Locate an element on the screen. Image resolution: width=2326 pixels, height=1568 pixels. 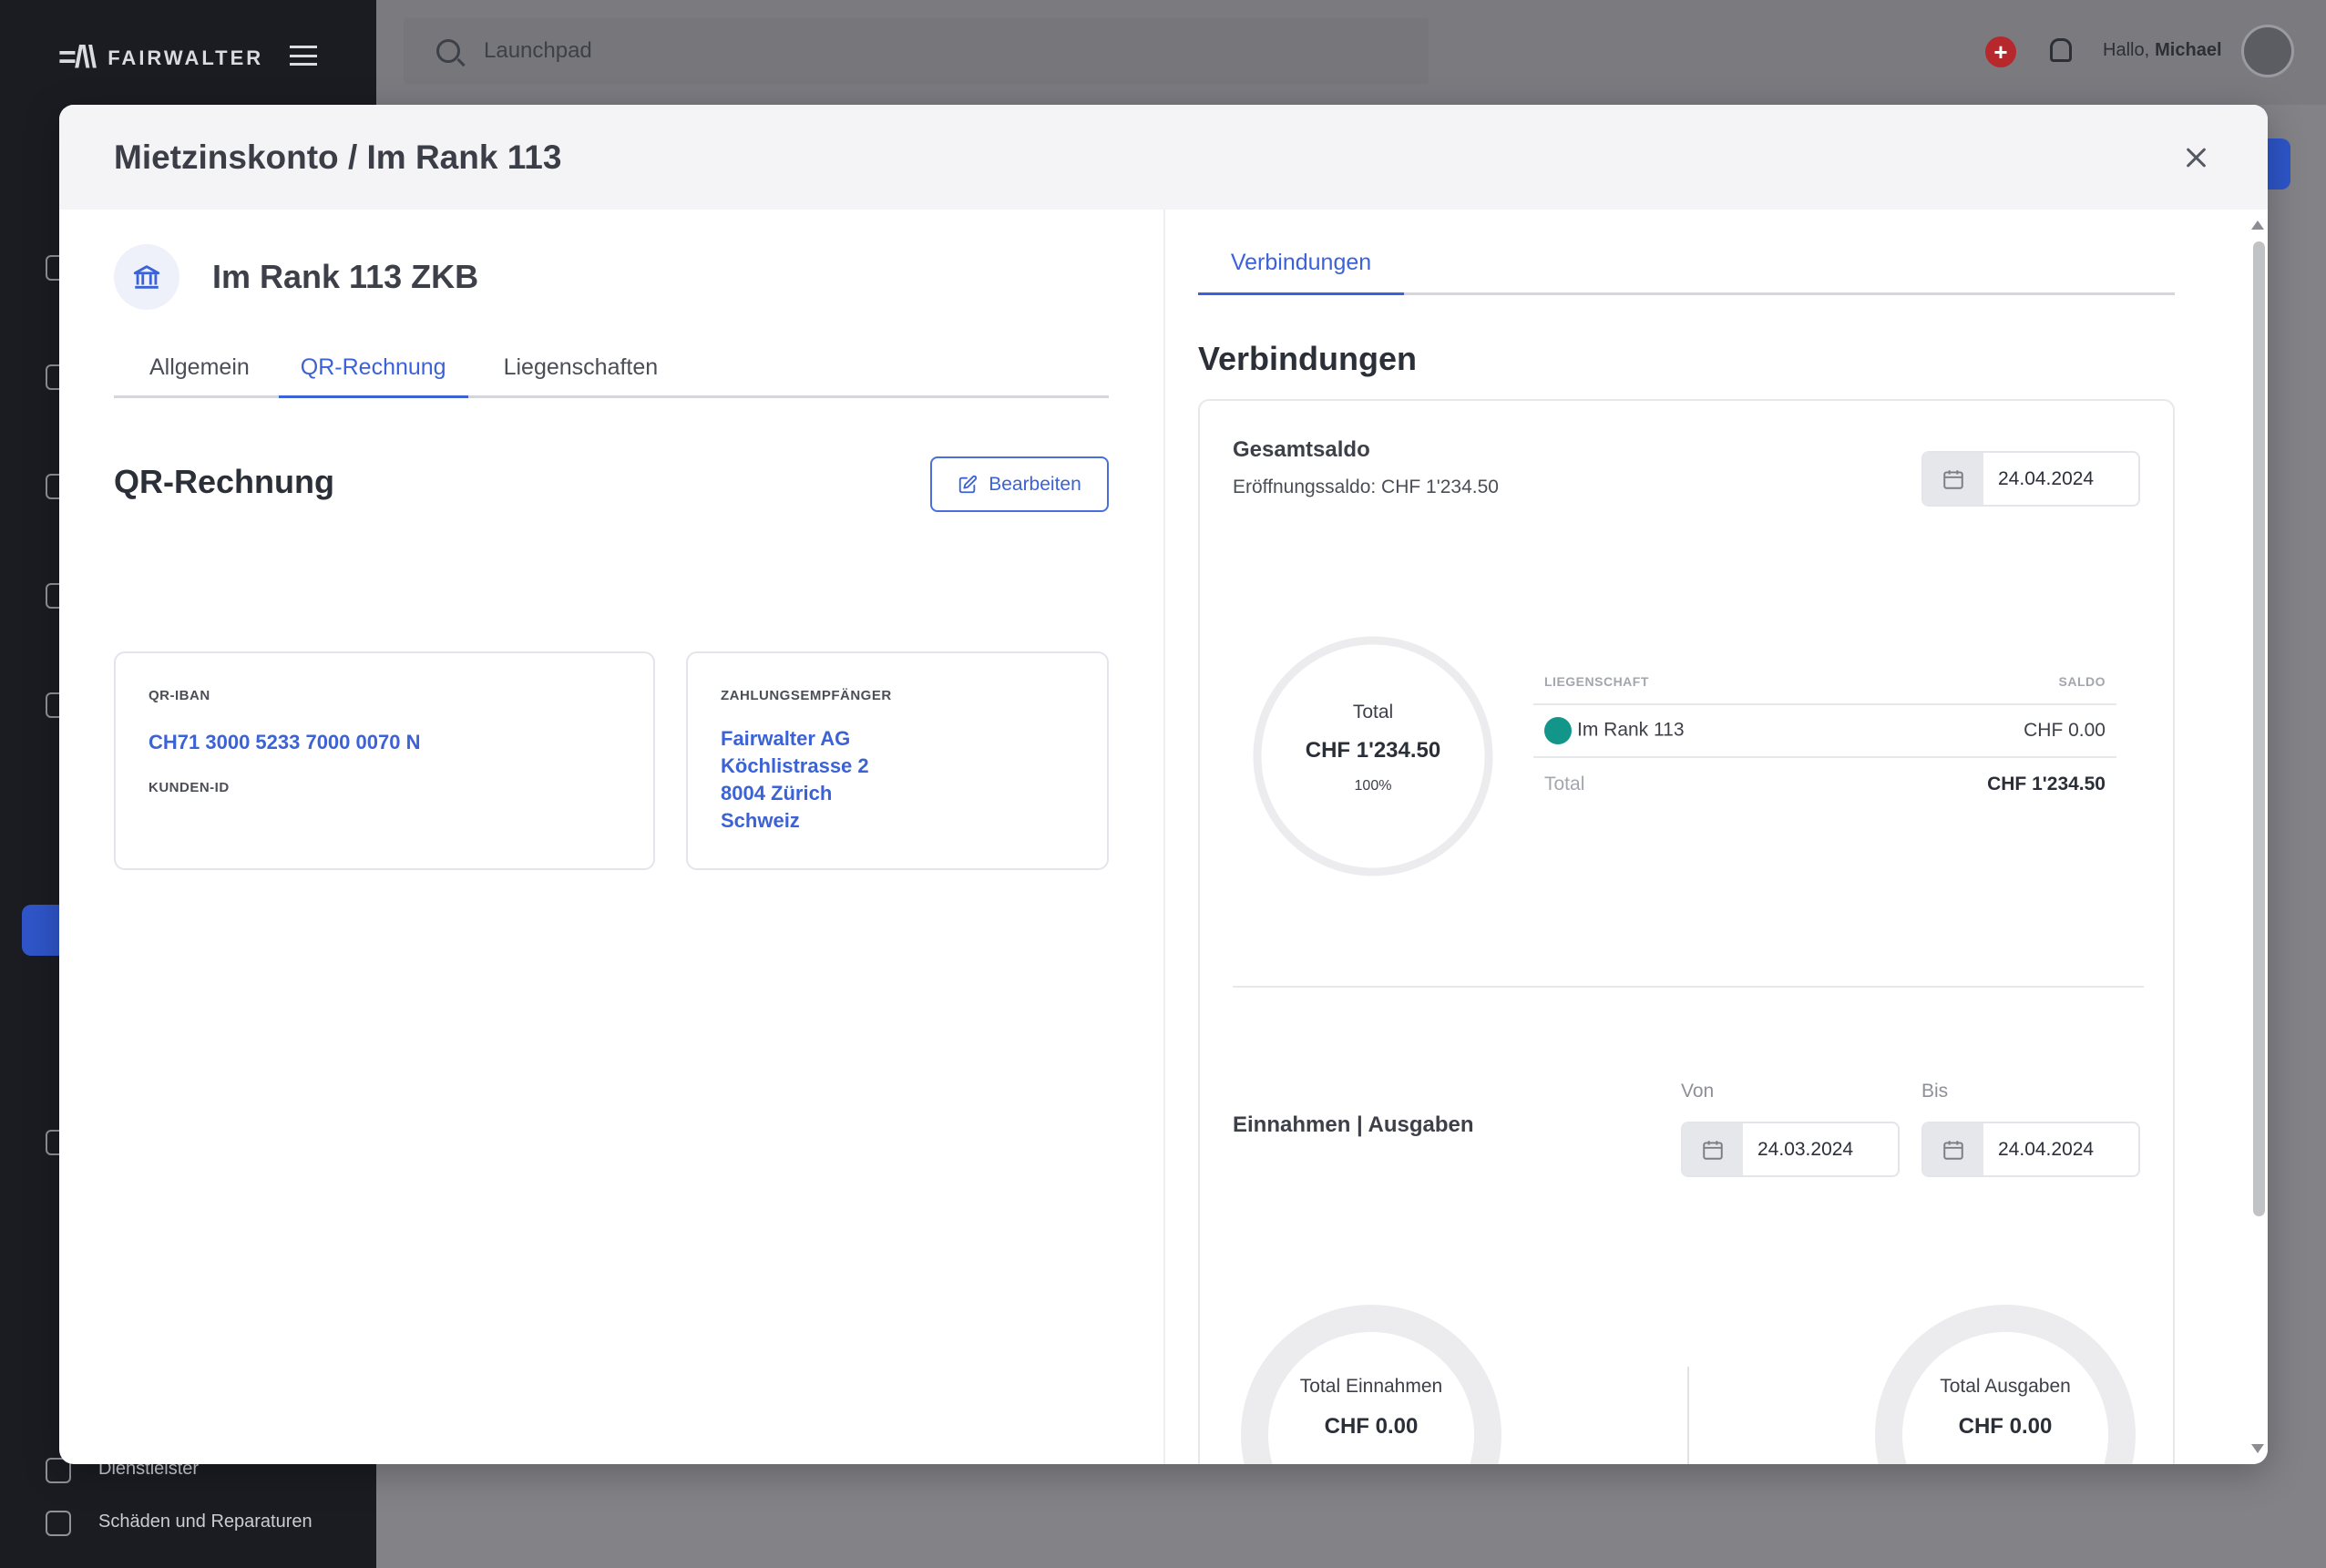
brand-logo: =/\\ FAIRWALTER is located at coordinates (160, 58).